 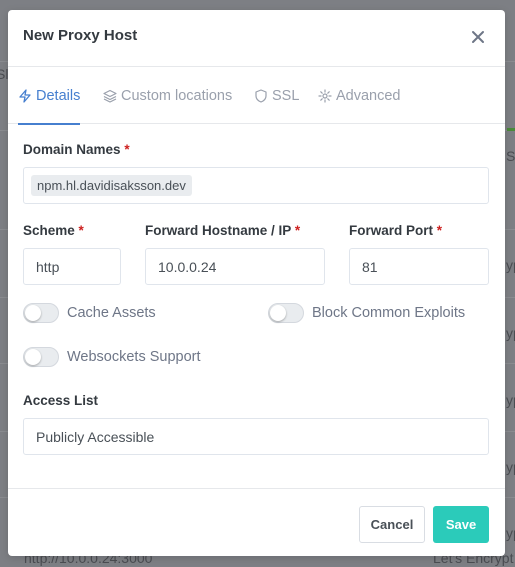 What do you see at coordinates (256, 522) in the screenshot?
I see `modal-footer: Cancel Save` at bounding box center [256, 522].